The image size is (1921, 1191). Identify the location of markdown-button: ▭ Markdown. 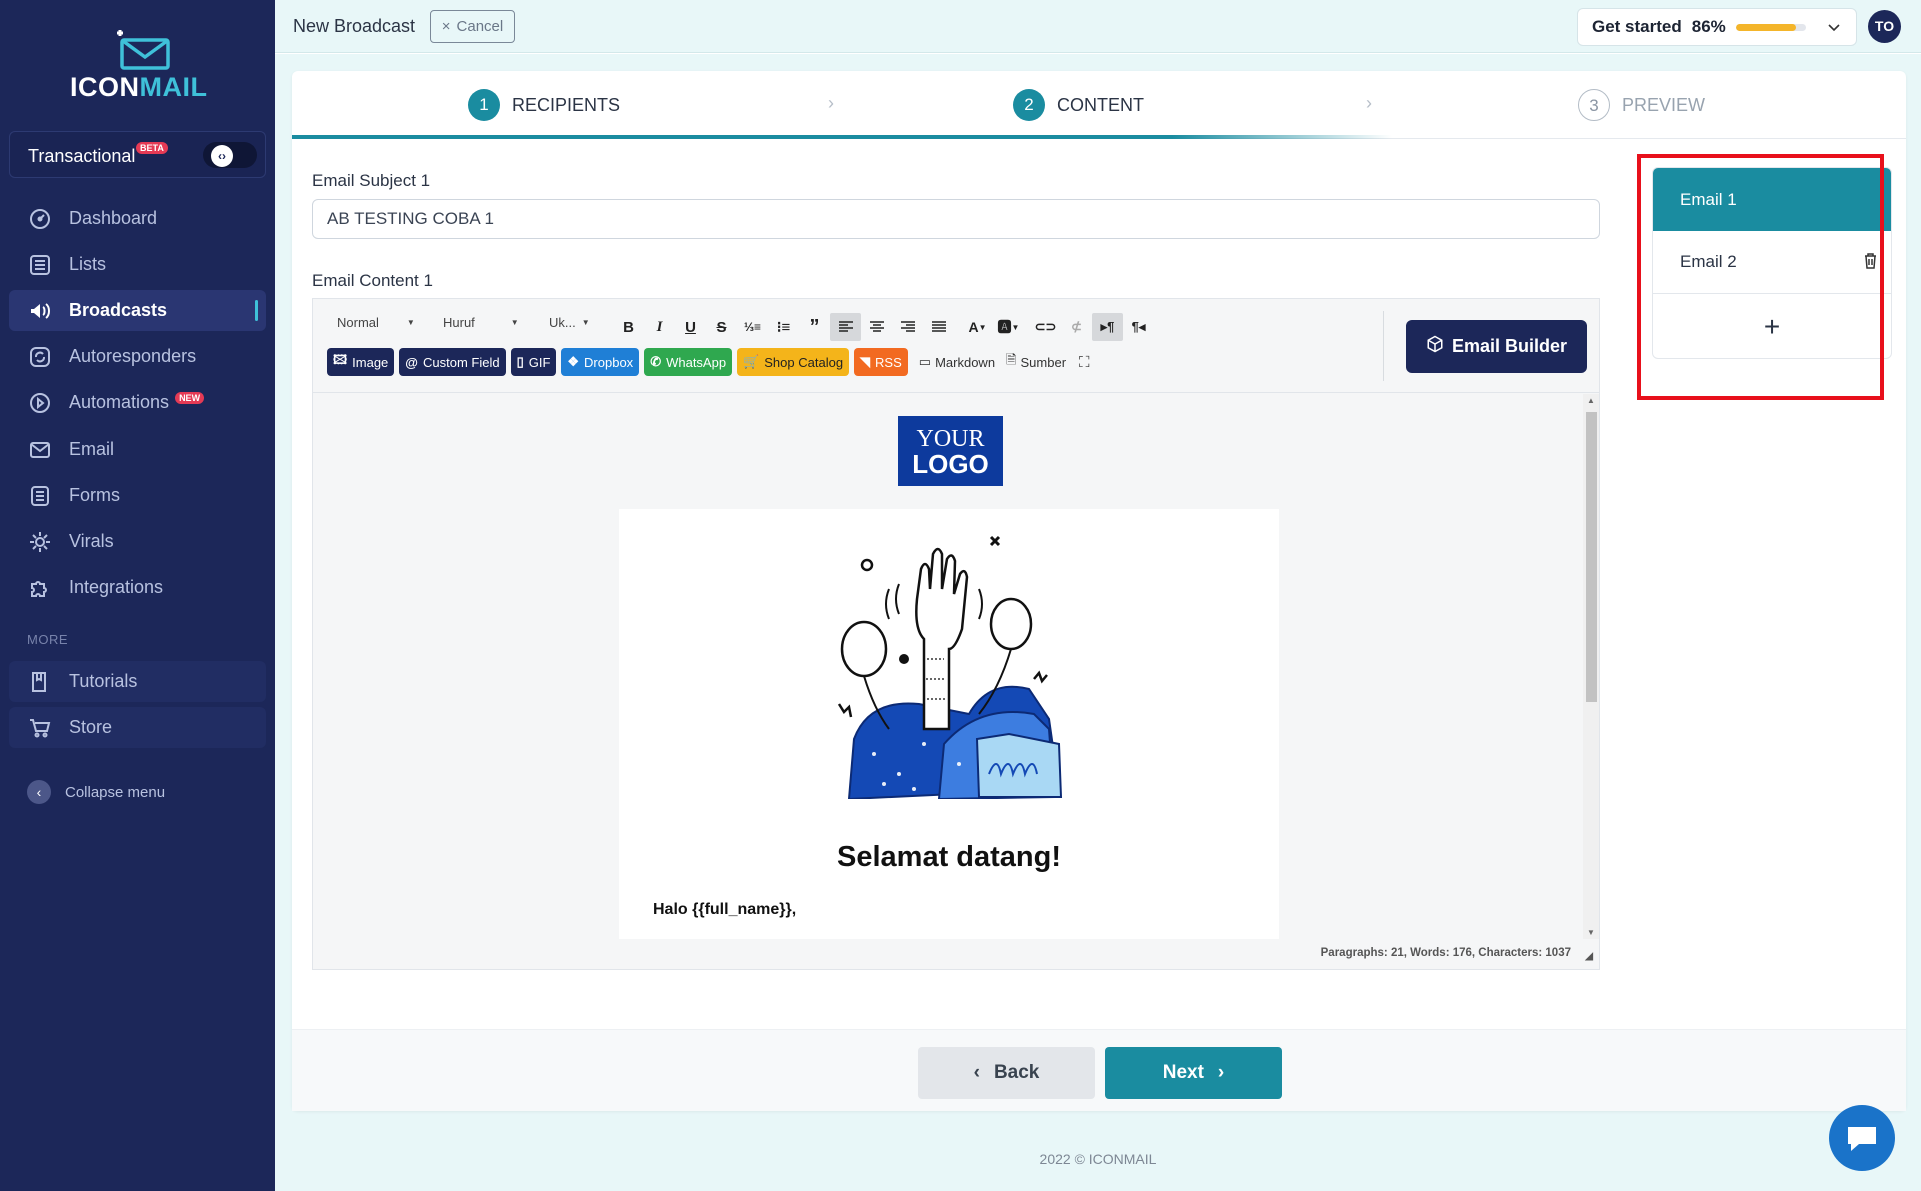
(957, 362).